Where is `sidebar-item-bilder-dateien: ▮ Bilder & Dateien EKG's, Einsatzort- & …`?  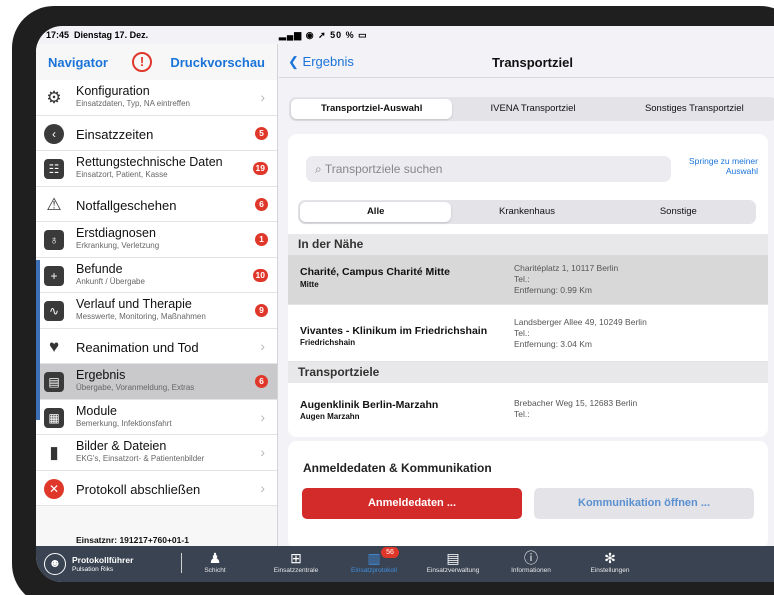 sidebar-item-bilder-dateien: ▮ Bilder & Dateien EKG's, Einsatzort- & … is located at coordinates (156, 453).